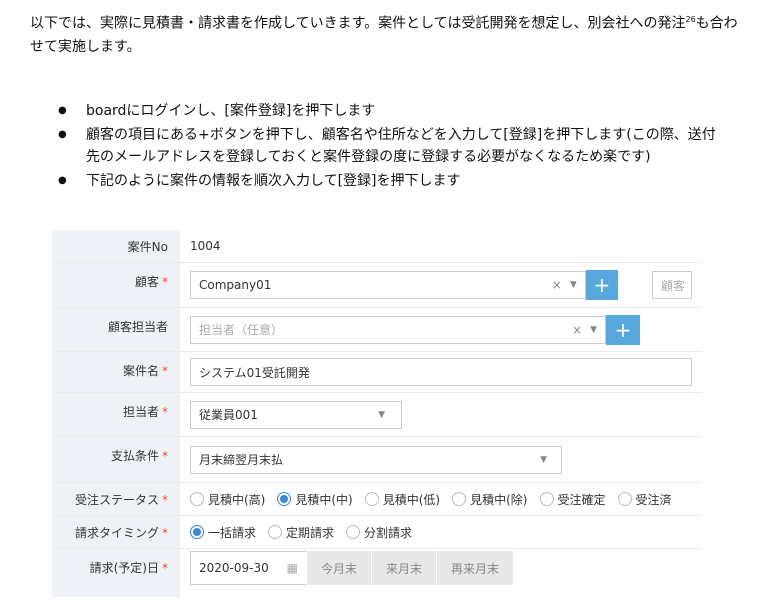 Image resolution: width=782 pixels, height=603 pixels. What do you see at coordinates (623, 329) in the screenshot?
I see `add-contact-button: +` at bounding box center [623, 329].